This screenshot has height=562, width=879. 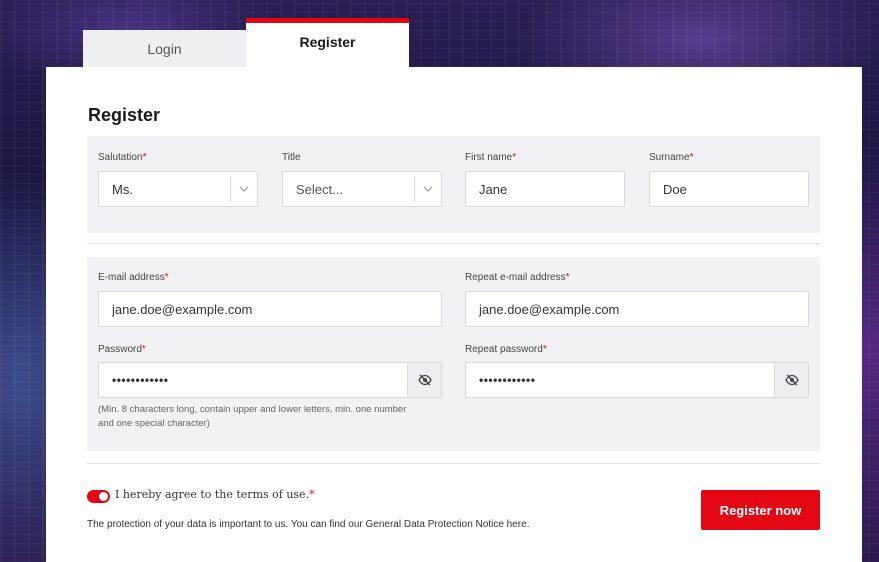 What do you see at coordinates (491, 157) in the screenshot?
I see `first-name-label: First name*` at bounding box center [491, 157].